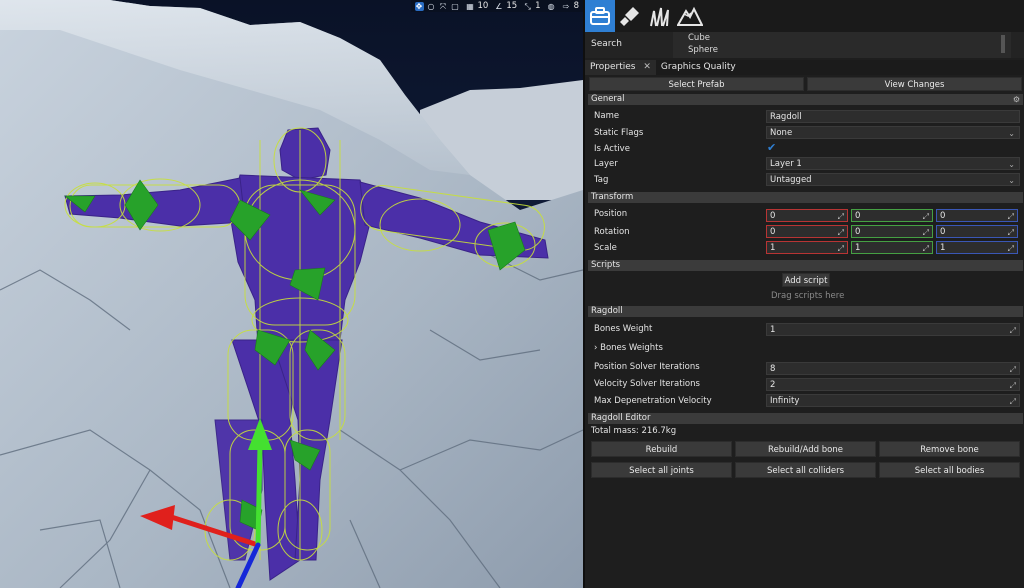 This screenshot has height=588, width=1024. Describe the element at coordinates (600, 16) in the screenshot. I see `tab-toolbox` at that location.